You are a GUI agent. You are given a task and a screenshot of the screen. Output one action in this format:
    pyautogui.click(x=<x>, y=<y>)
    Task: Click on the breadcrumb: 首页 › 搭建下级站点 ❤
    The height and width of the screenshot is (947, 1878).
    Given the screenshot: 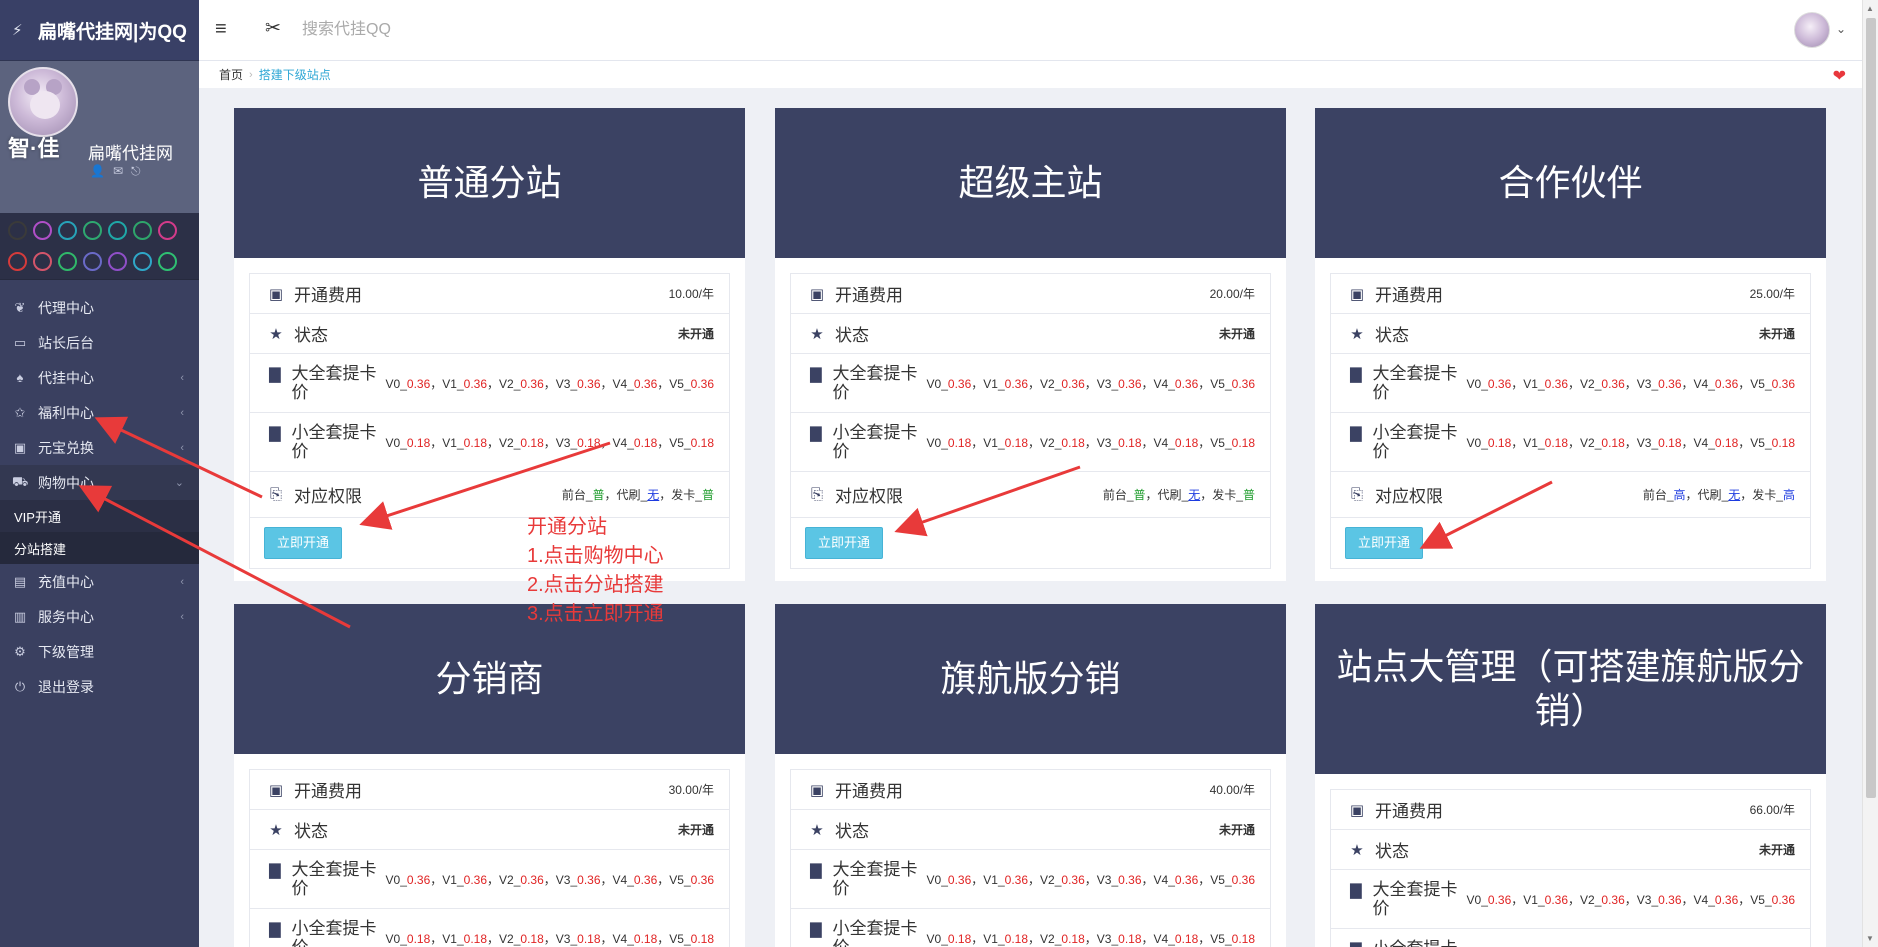 What is the action you would take?
    pyautogui.click(x=1030, y=74)
    